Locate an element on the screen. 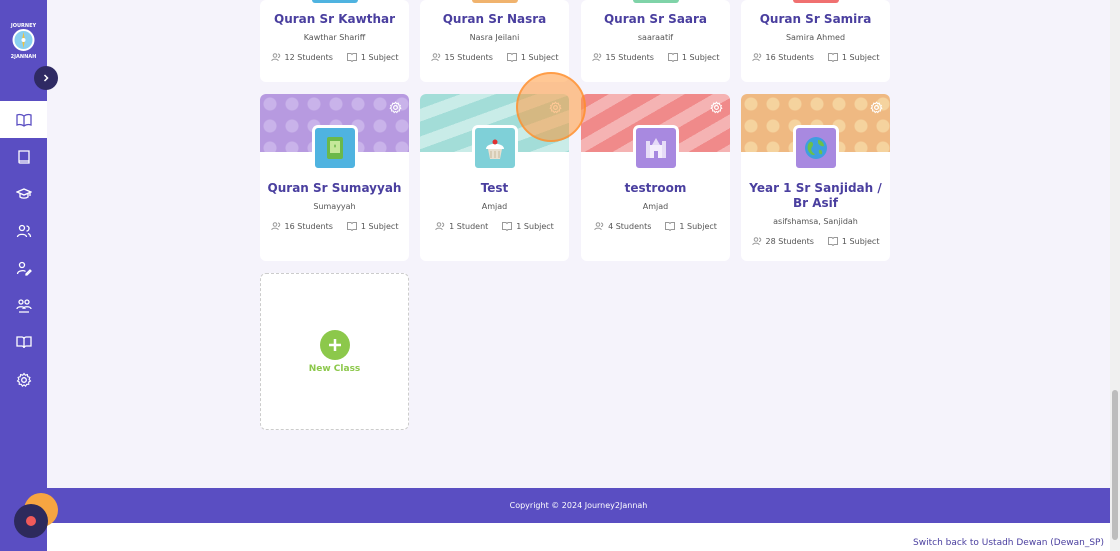 Image resolution: width=1120 pixels, height=551 pixels. click-indicator is located at coordinates (551, 107).